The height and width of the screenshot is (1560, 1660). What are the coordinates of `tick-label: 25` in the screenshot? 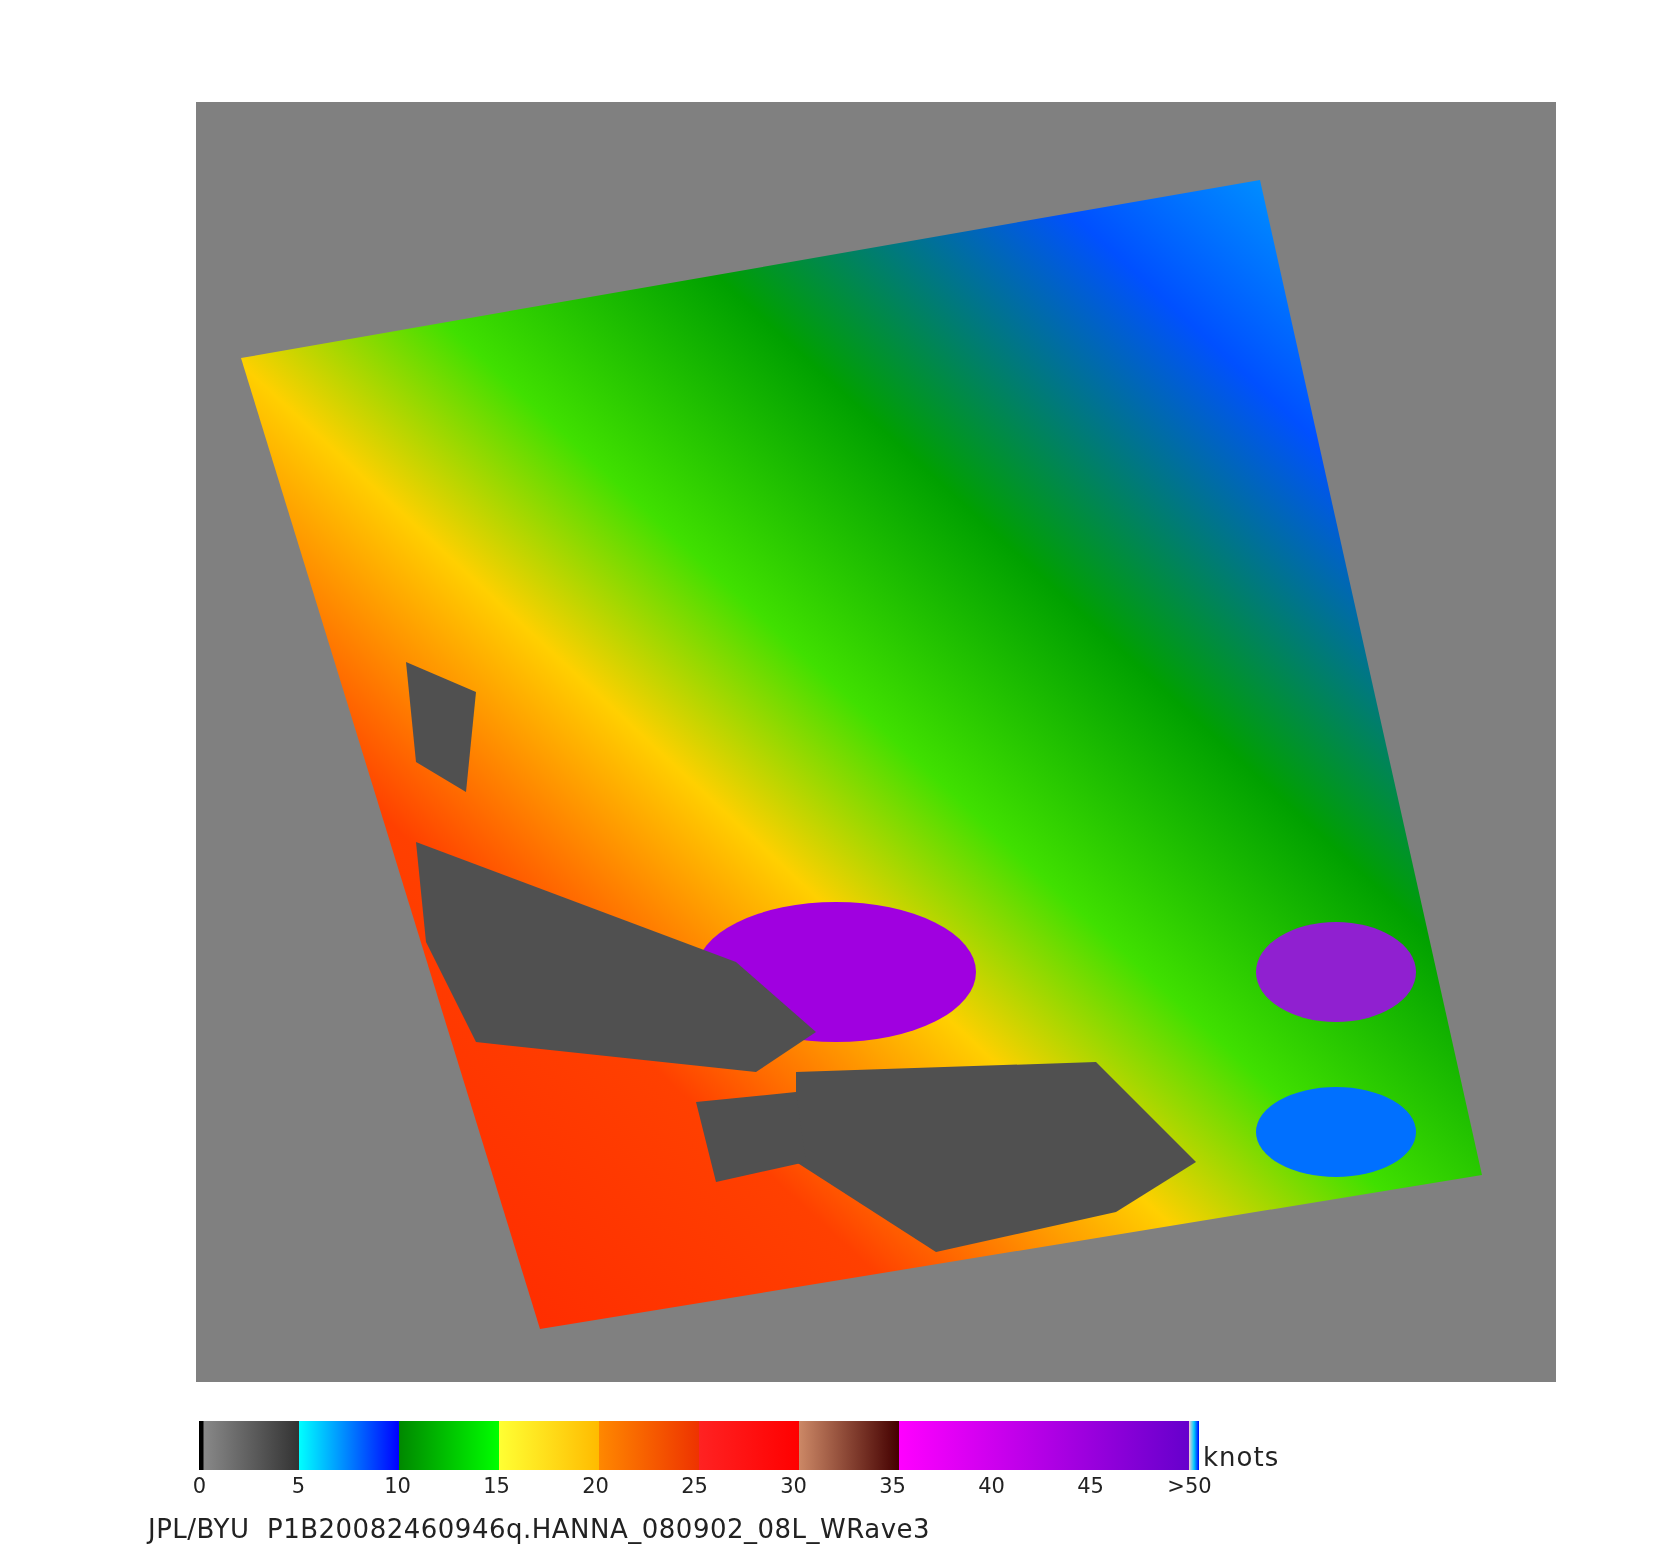 It's located at (694, 1486).